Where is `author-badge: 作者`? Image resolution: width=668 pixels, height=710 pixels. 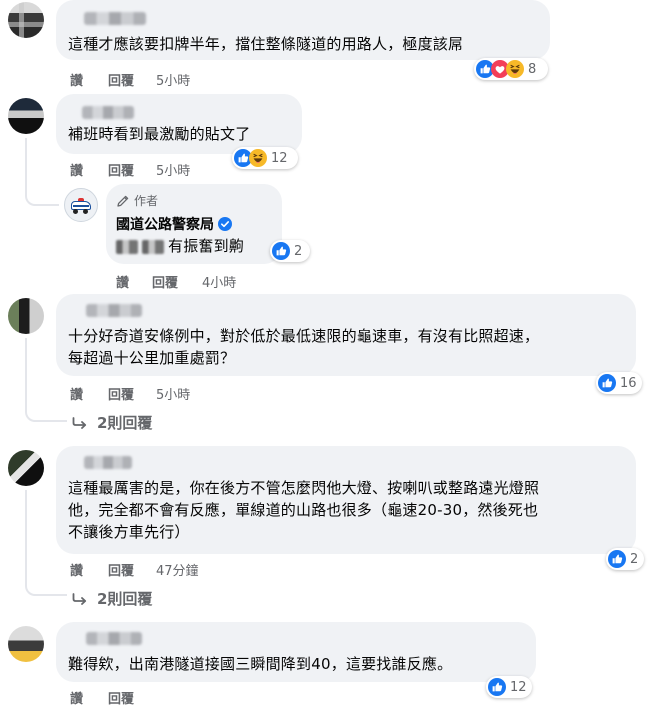 author-badge: 作者 is located at coordinates (137, 200).